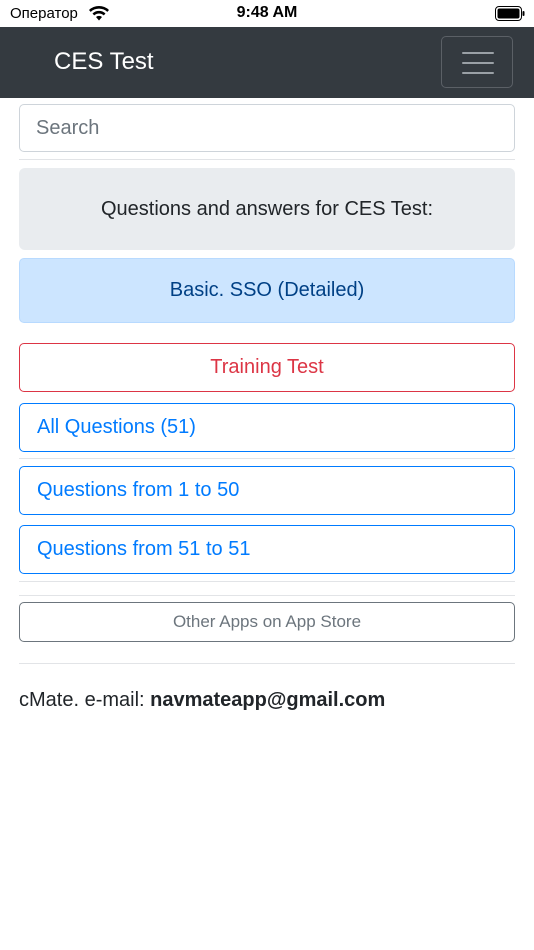  What do you see at coordinates (104, 62) in the screenshot?
I see `navbar-brand: CES Test` at bounding box center [104, 62].